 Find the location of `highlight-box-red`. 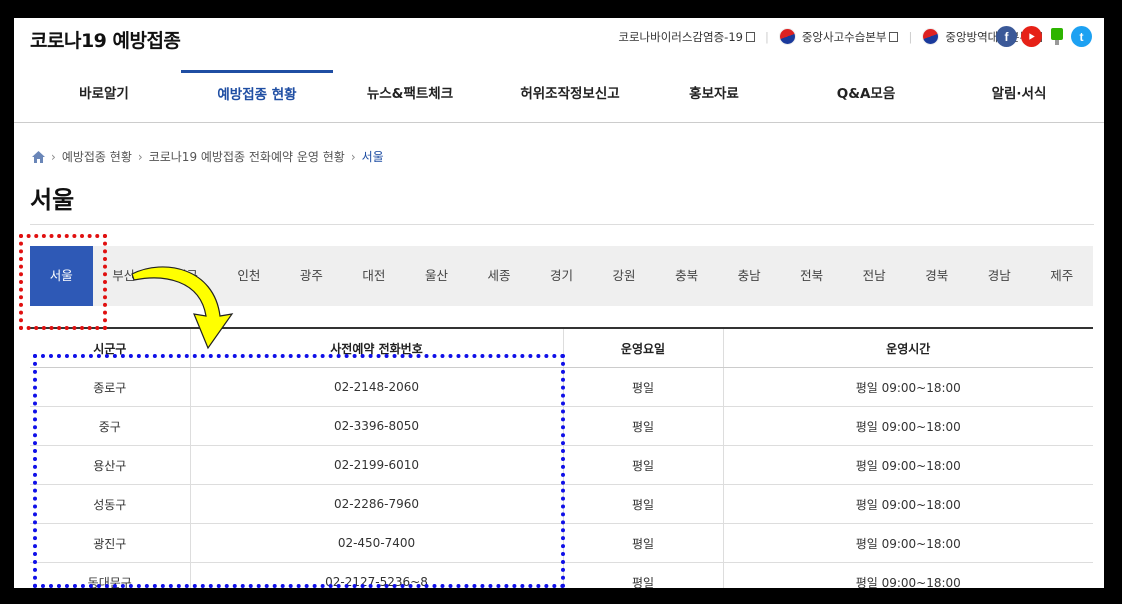

highlight-box-red is located at coordinates (63, 282).